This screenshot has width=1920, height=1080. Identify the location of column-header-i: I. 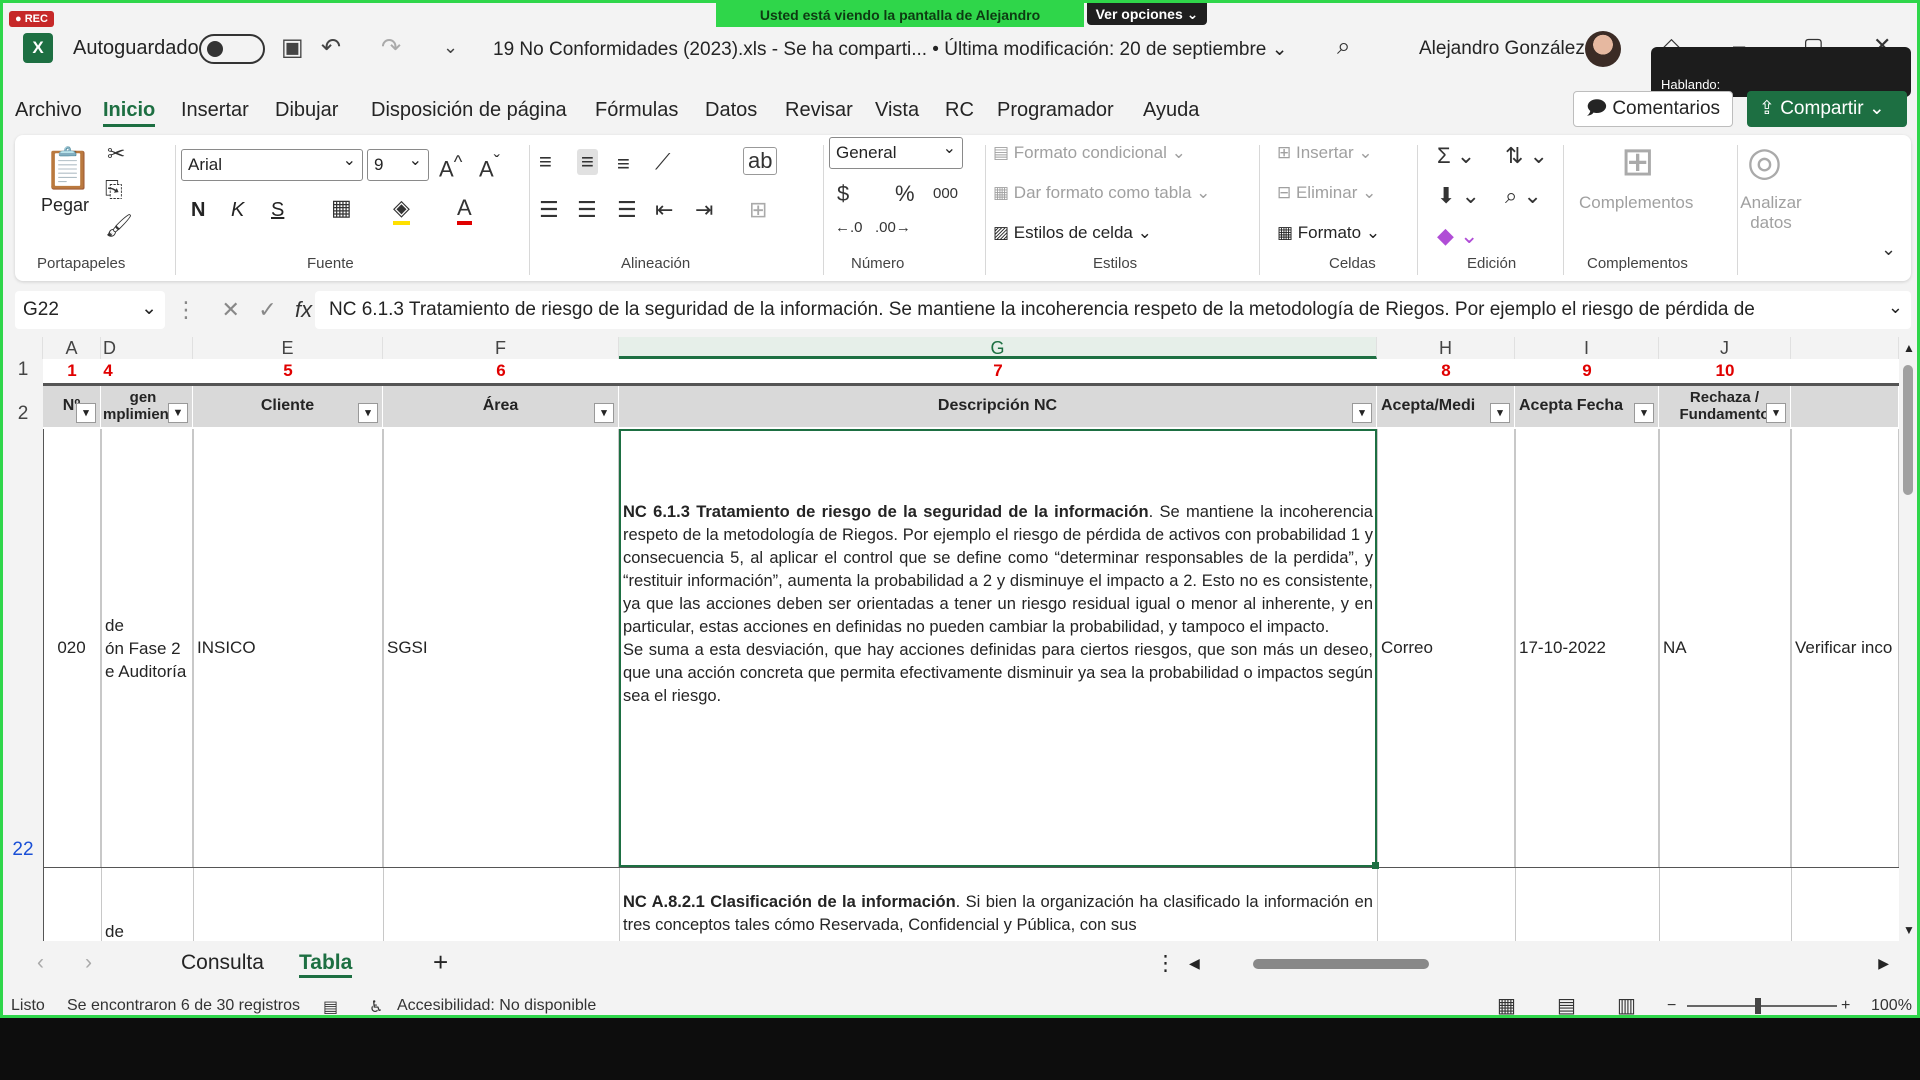
(1587, 348).